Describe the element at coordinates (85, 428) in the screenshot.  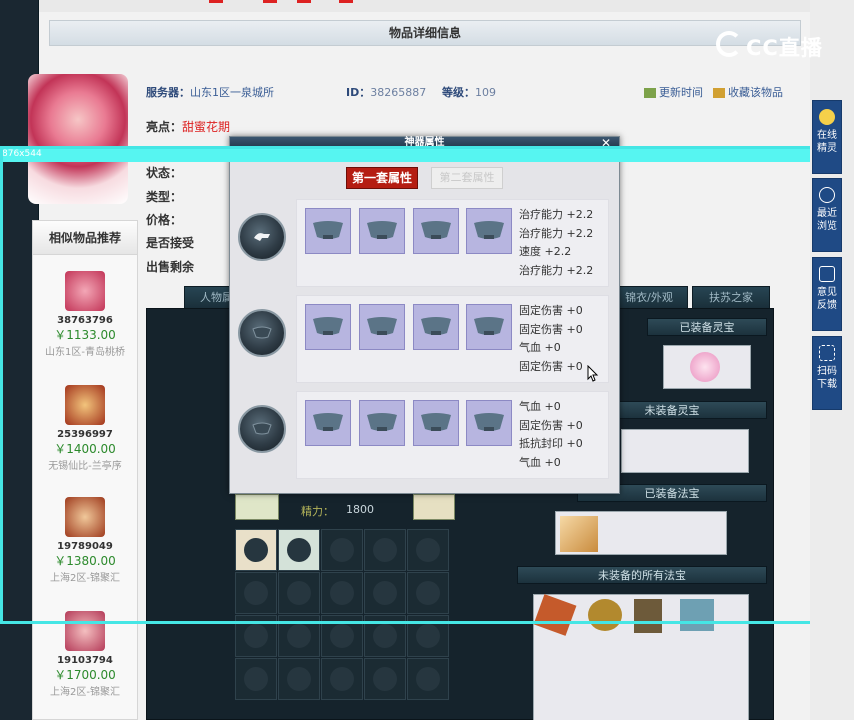
I see `similar-item: 25396997 ￥1400.00 无锡仙比-兰亭序` at that location.